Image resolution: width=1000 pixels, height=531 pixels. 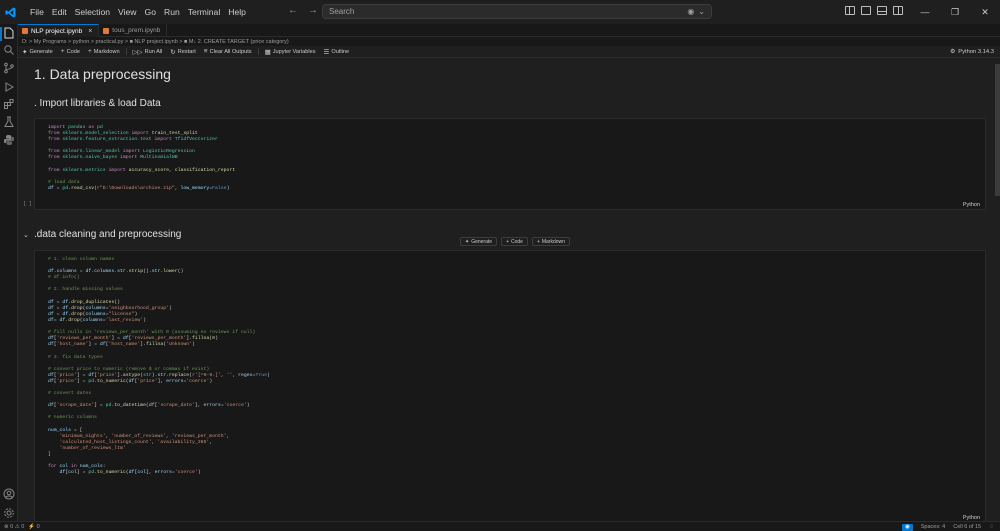 What do you see at coordinates (500, 526) in the screenshot?
I see `status-bar: ⊗ 0 ⚠ 0 ⚡ 0 ◉ Spaces: 4 Cell 6 of 15 ♢` at bounding box center [500, 526].